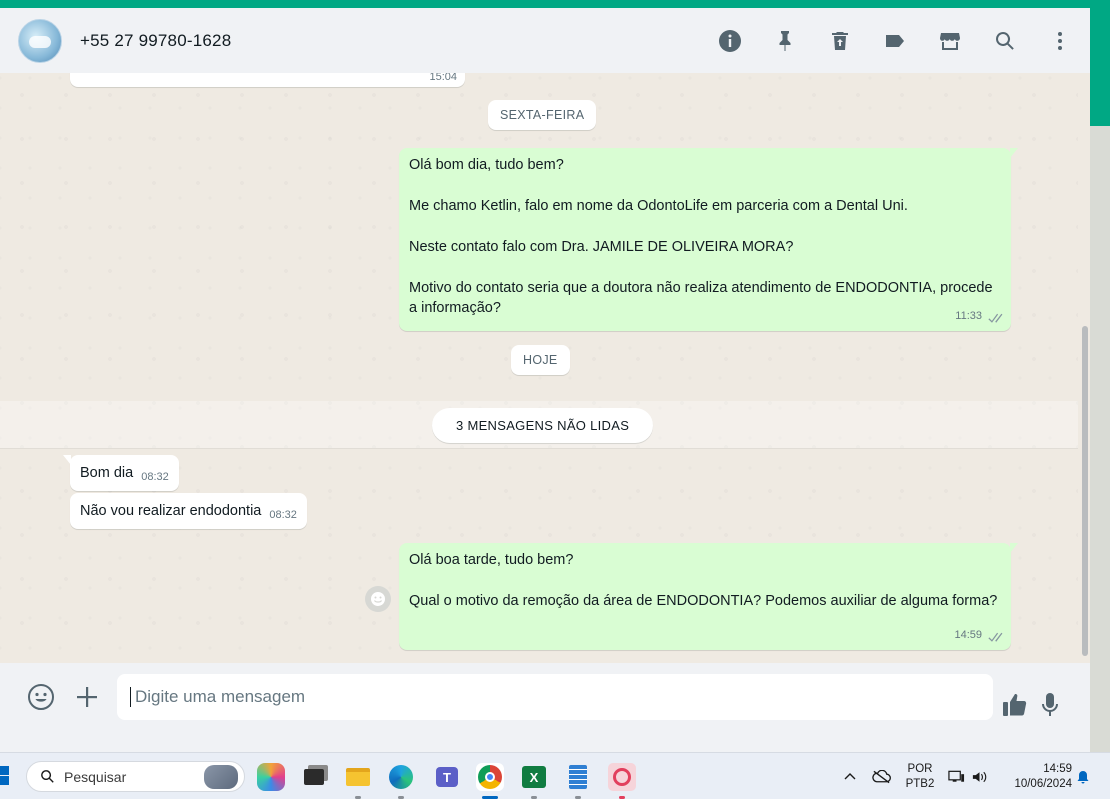  Describe the element at coordinates (171, 511) in the screenshot. I see `message-text: Não vou realizar endodontia` at that location.